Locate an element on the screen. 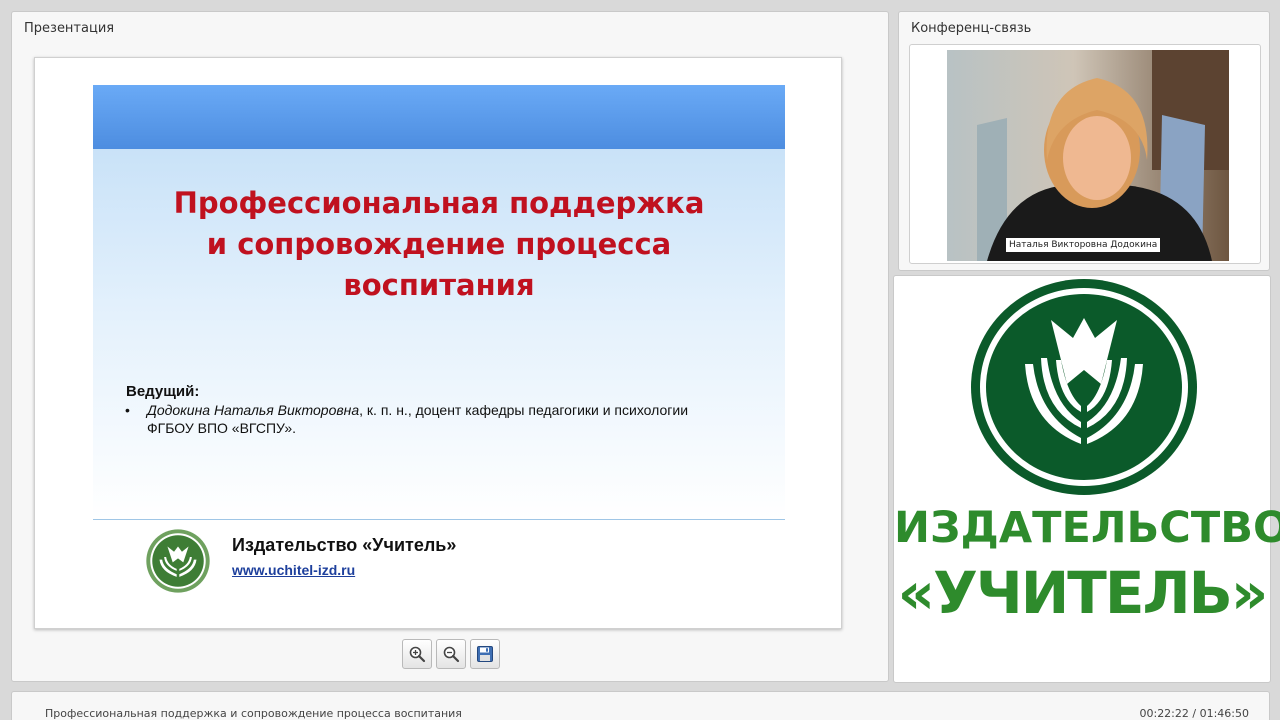 The height and width of the screenshot is (720, 1280). zoom-in-icon is located at coordinates (417, 654).